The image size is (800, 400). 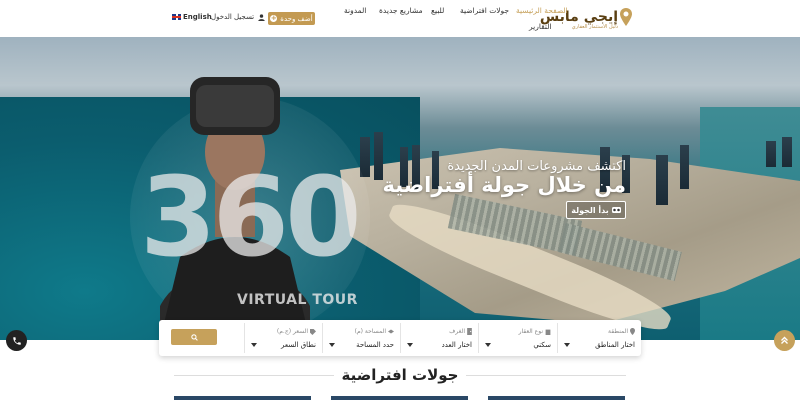 What do you see at coordinates (469, 331) in the screenshot?
I see `door-icon` at bounding box center [469, 331].